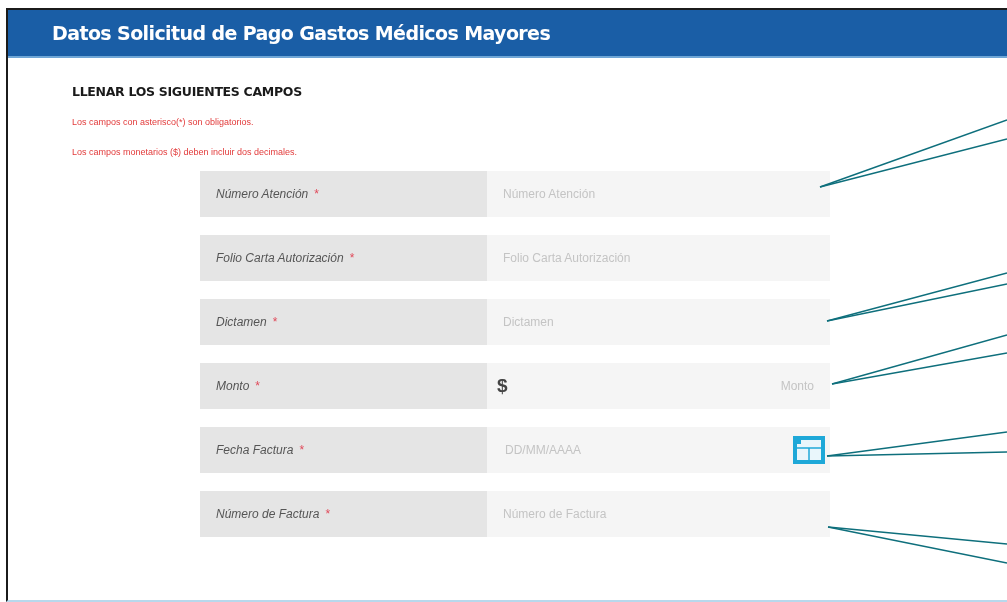  I want to click on calendar-icon, so click(809, 450).